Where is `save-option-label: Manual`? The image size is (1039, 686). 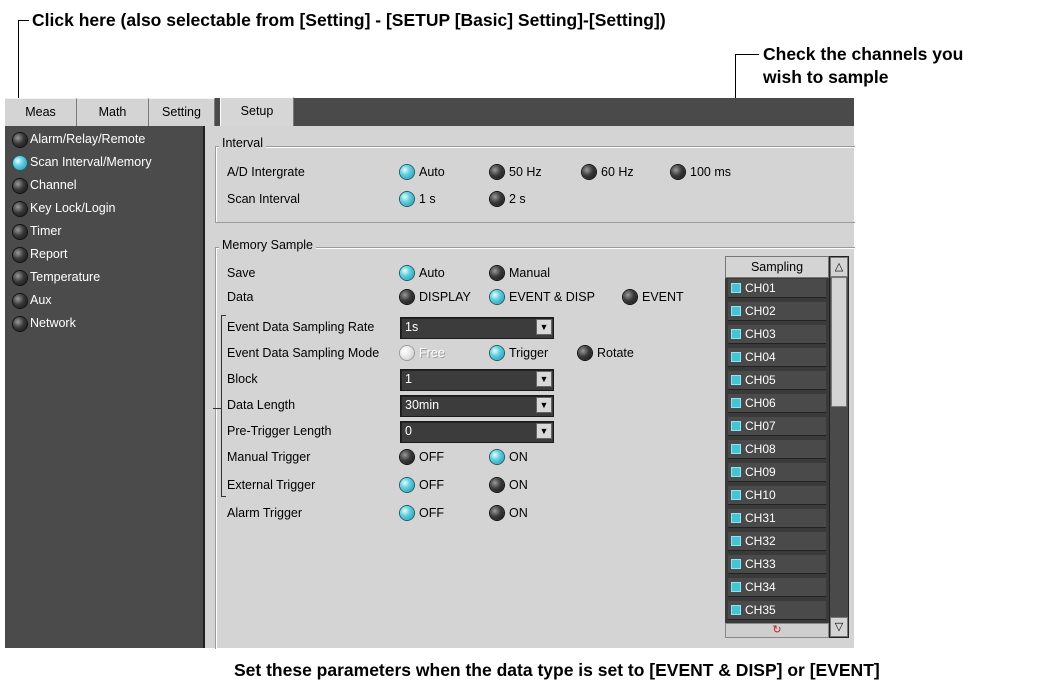 save-option-label: Manual is located at coordinates (529, 273).